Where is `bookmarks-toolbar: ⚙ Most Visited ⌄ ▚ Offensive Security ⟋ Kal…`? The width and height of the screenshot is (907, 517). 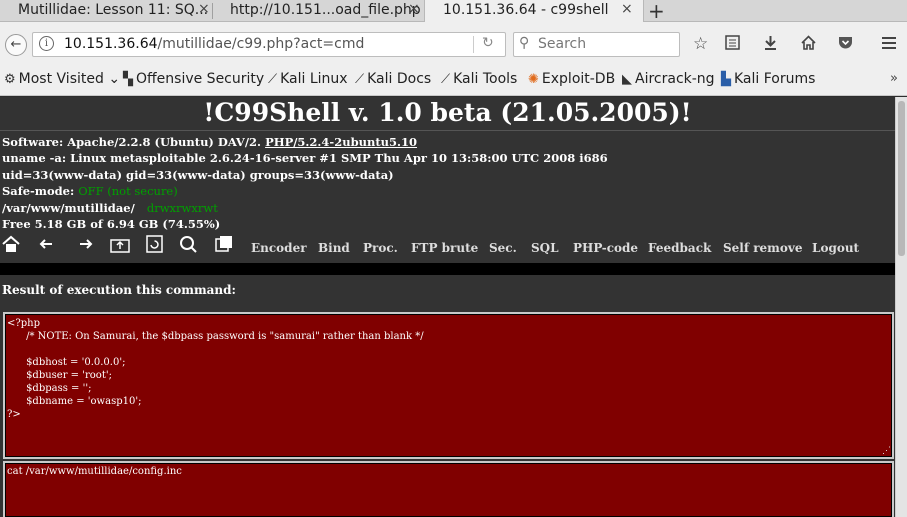 bookmarks-toolbar: ⚙ Most Visited ⌄ ▚ Offensive Security ⟋ Kal… is located at coordinates (453, 81).